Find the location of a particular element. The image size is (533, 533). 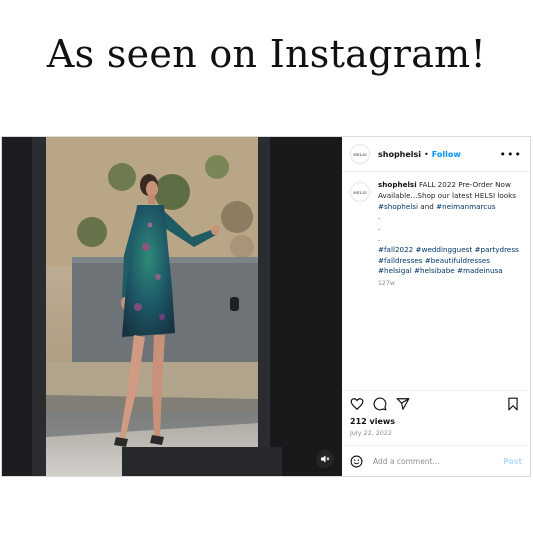

comment-input is located at coordinates (437, 461).